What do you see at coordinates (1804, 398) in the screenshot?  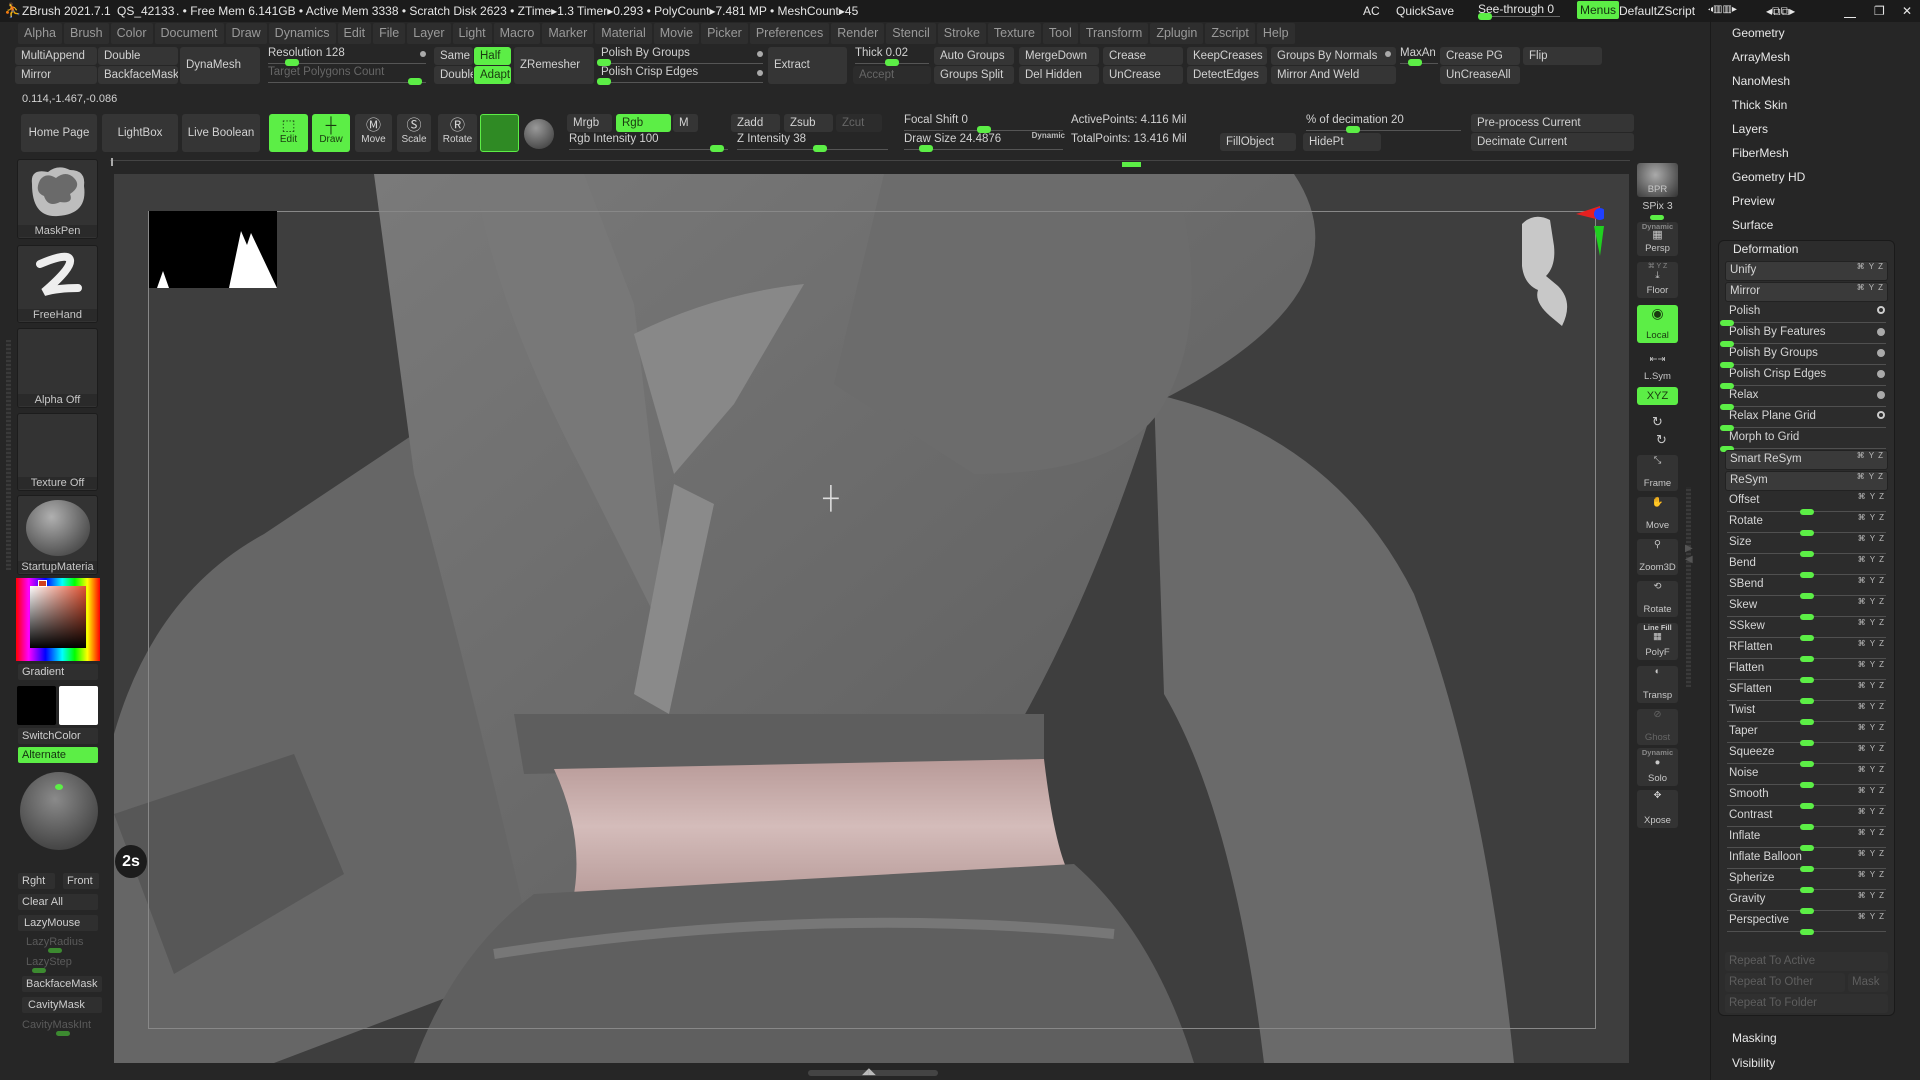 I see `deformation-relax: Relax` at bounding box center [1804, 398].